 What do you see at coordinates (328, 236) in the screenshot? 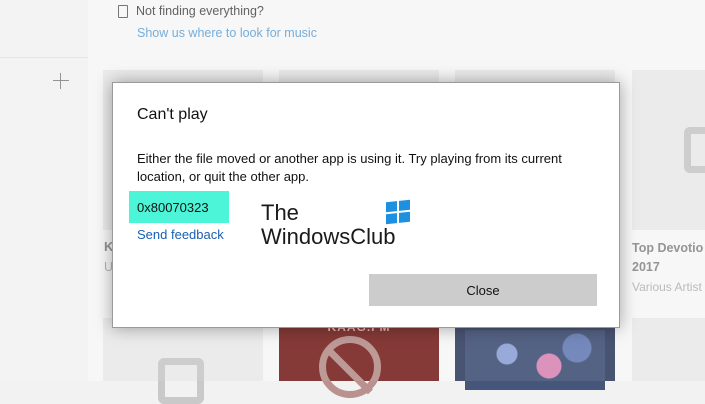
I see `watermark-line2: WindowsClub` at bounding box center [328, 236].